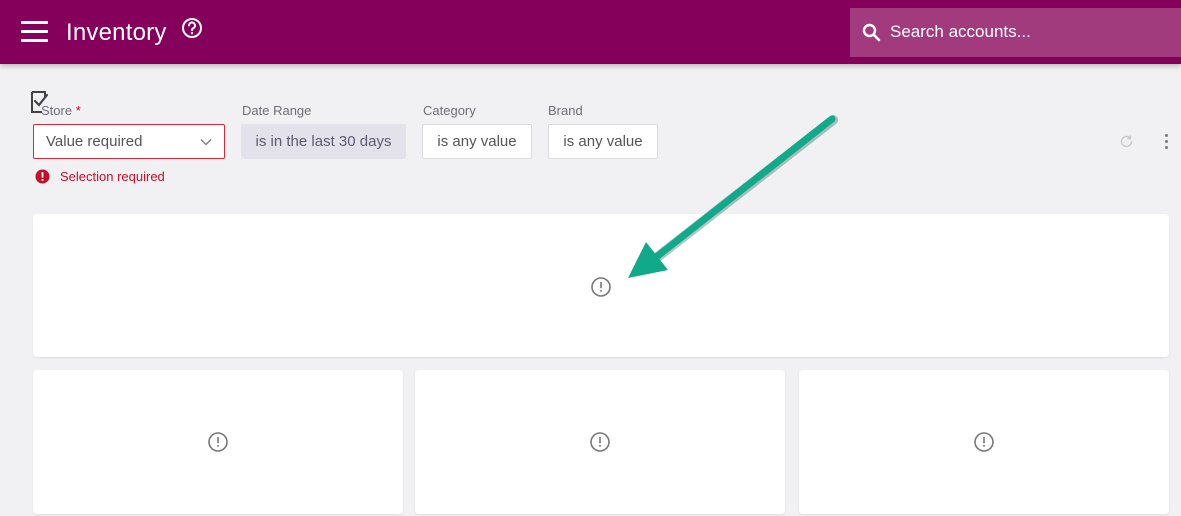 This screenshot has width=1181, height=516. I want to click on category-filter: is any value, so click(477, 141).